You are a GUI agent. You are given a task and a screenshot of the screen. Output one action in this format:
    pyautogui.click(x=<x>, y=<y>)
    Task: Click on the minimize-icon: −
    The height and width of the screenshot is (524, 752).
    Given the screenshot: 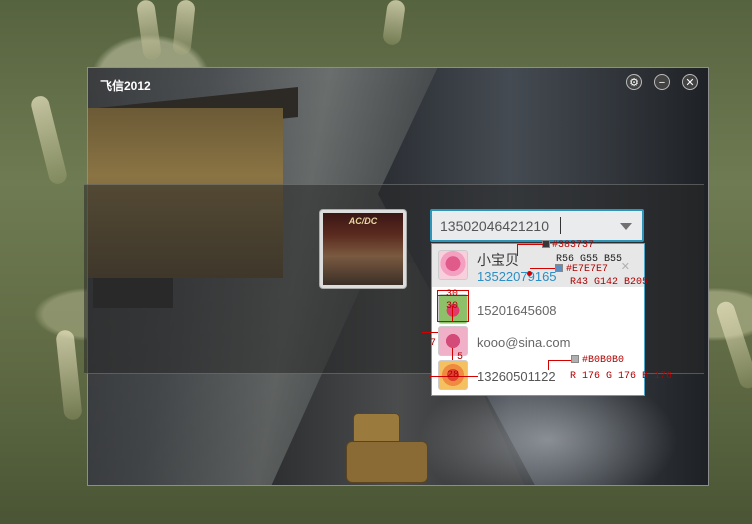 What is the action you would take?
    pyautogui.click(x=662, y=83)
    